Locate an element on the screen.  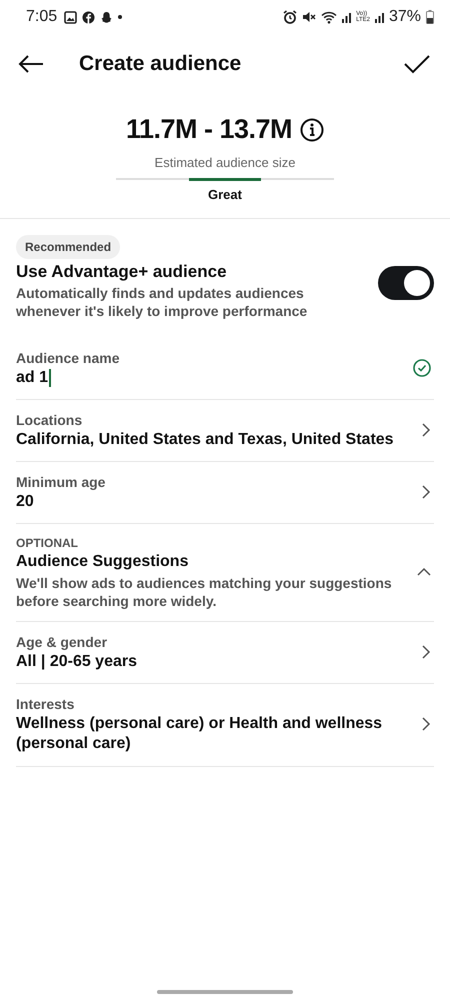
section-description: We'll show ads to audiences matching your suggestions before searching more widely. is located at coordinates (204, 592).